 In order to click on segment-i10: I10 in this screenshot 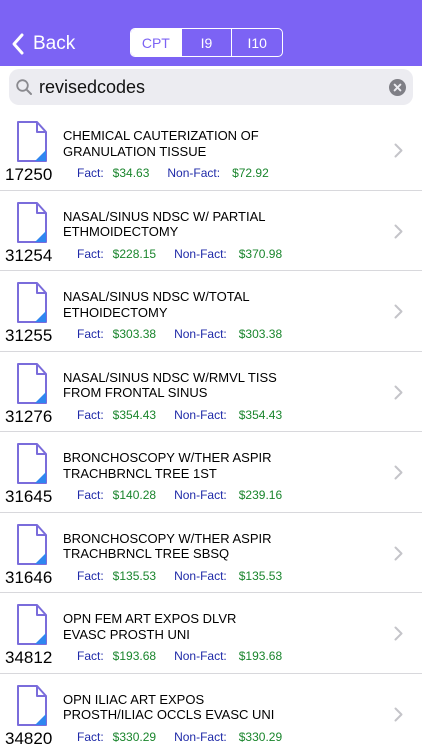, I will do `click(256, 42)`.